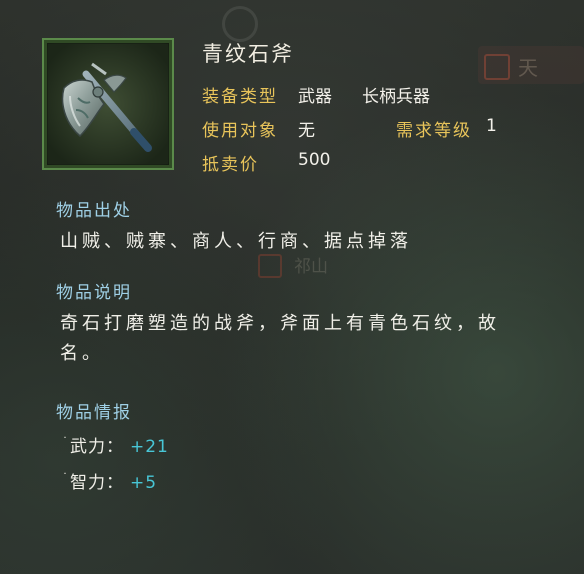  Describe the element at coordinates (396, 97) in the screenshot. I see `equip-subtype-value: 长柄兵器` at that location.